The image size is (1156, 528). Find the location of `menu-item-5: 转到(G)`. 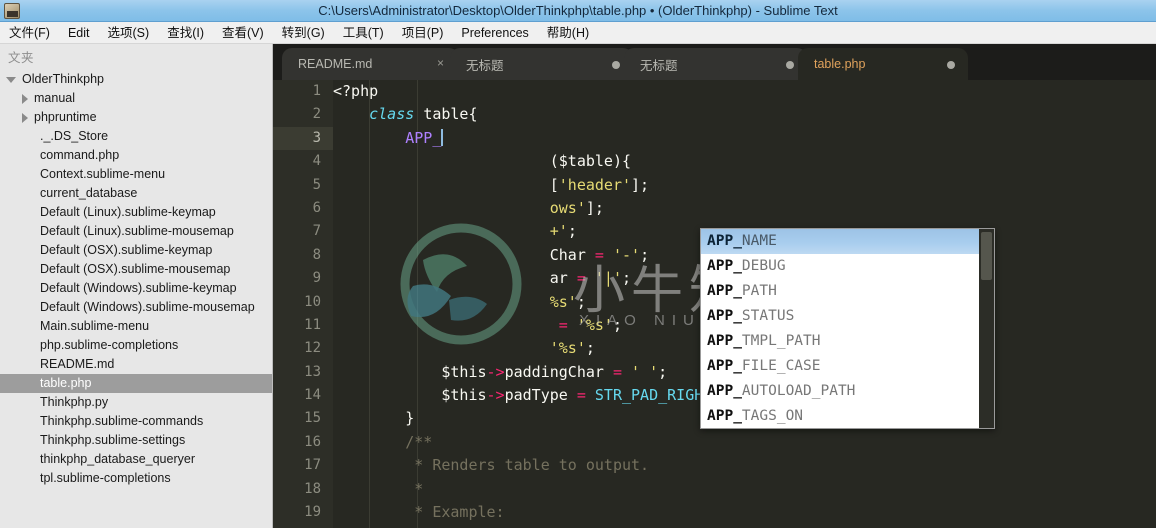

menu-item-5: 转到(G) is located at coordinates (303, 33).